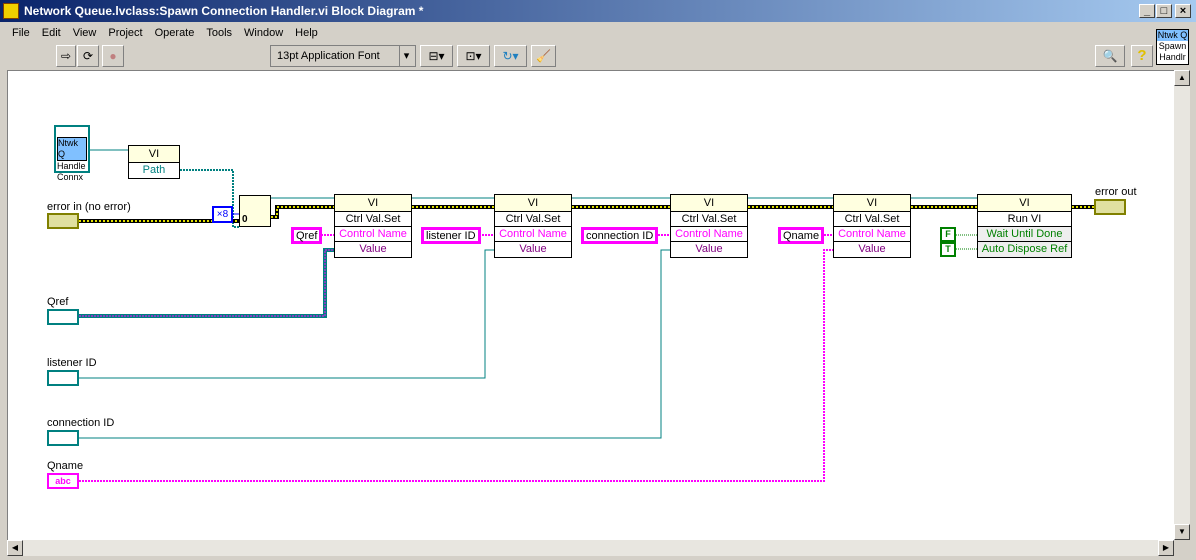  I want to click on auto-dispose-ref-input: Auto Dispose Ref, so click(1024, 249).